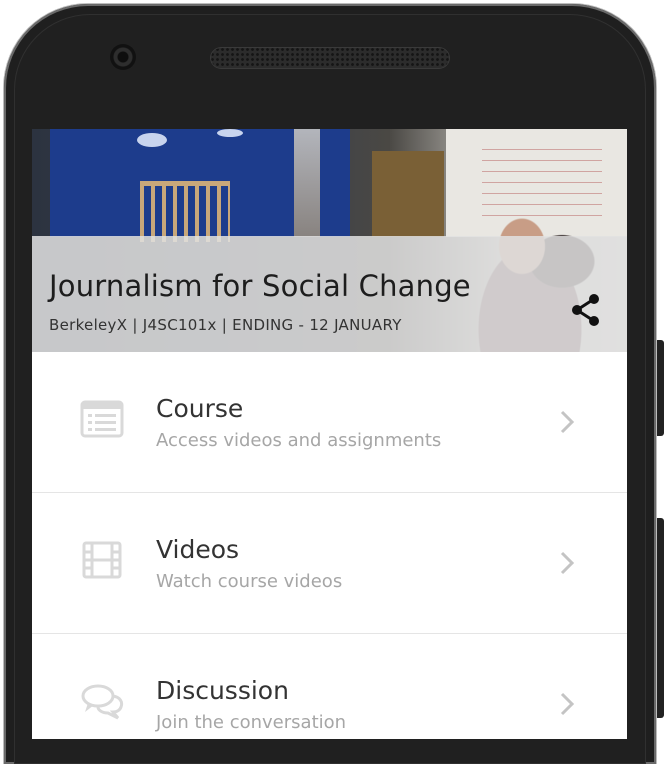 This screenshot has height=764, width=670. Describe the element at coordinates (249, 581) in the screenshot. I see `menu-item-subtitle: Watch course videos` at that location.